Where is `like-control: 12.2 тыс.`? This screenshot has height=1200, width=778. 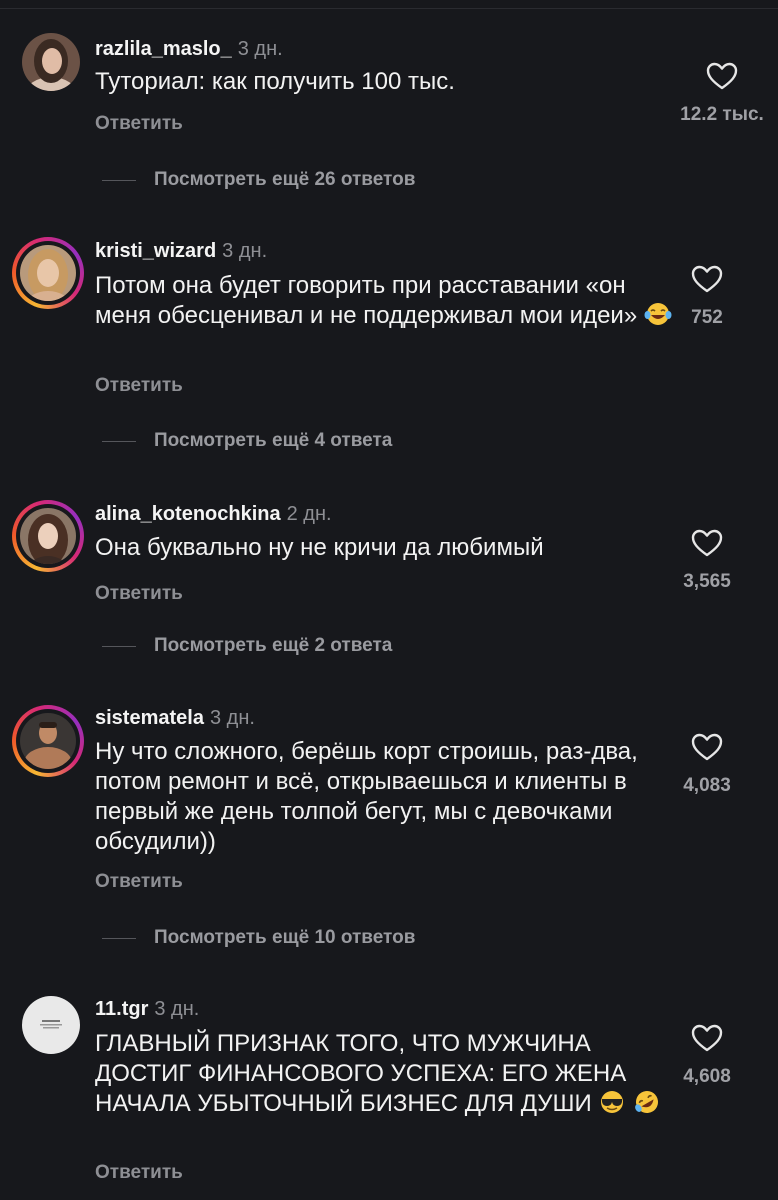 like-control: 12.2 тыс. is located at coordinates (722, 94).